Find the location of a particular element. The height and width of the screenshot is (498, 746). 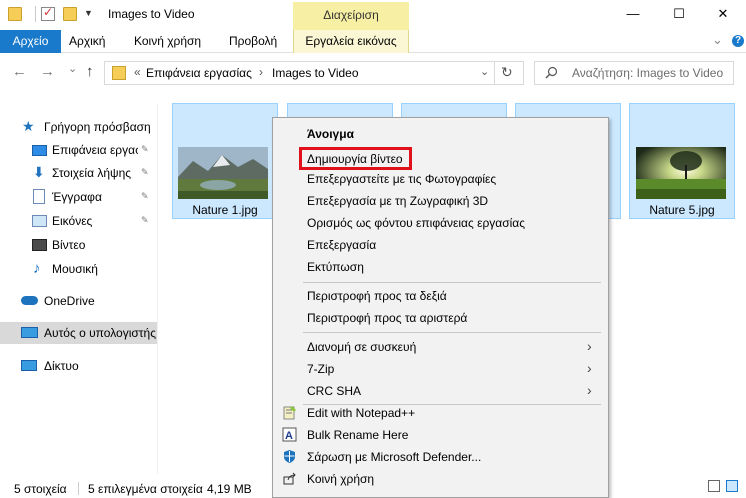

menu-item-edit-photos: Επεξεργαστείτε με τις Φωτογραφίες is located at coordinates (440, 179).